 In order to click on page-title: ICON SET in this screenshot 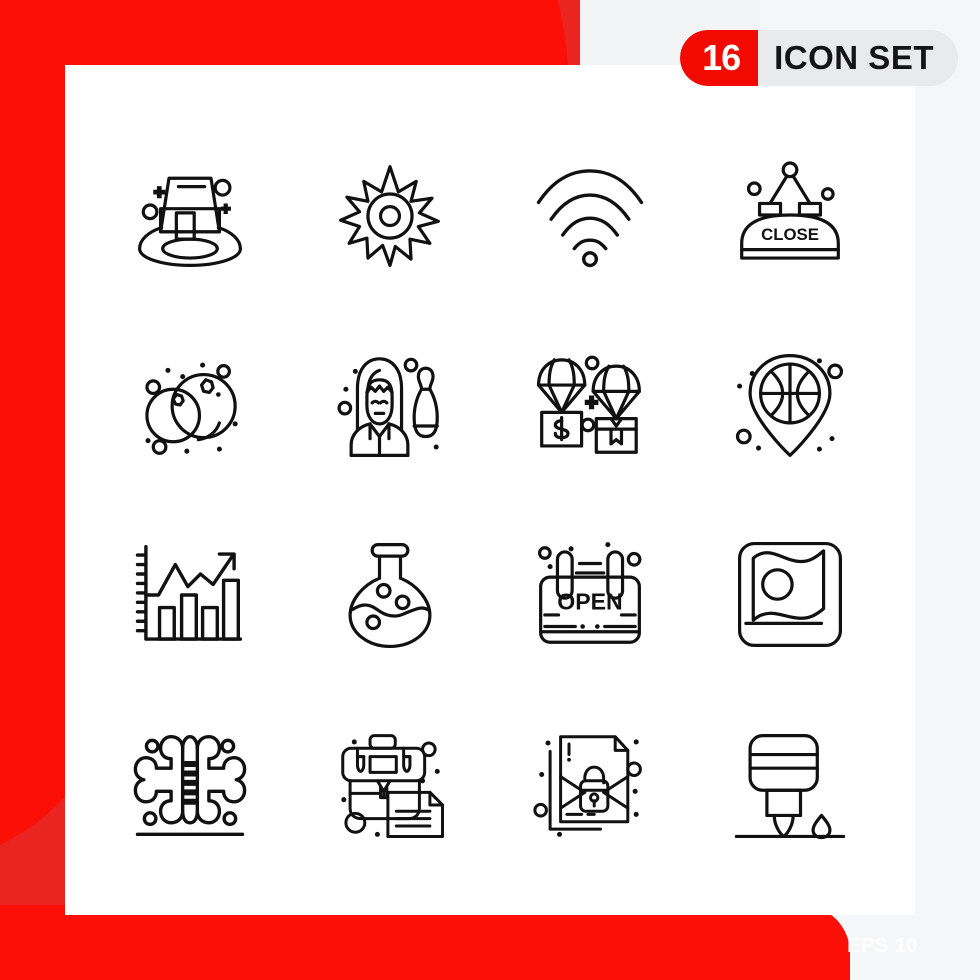, I will do `click(854, 57)`.